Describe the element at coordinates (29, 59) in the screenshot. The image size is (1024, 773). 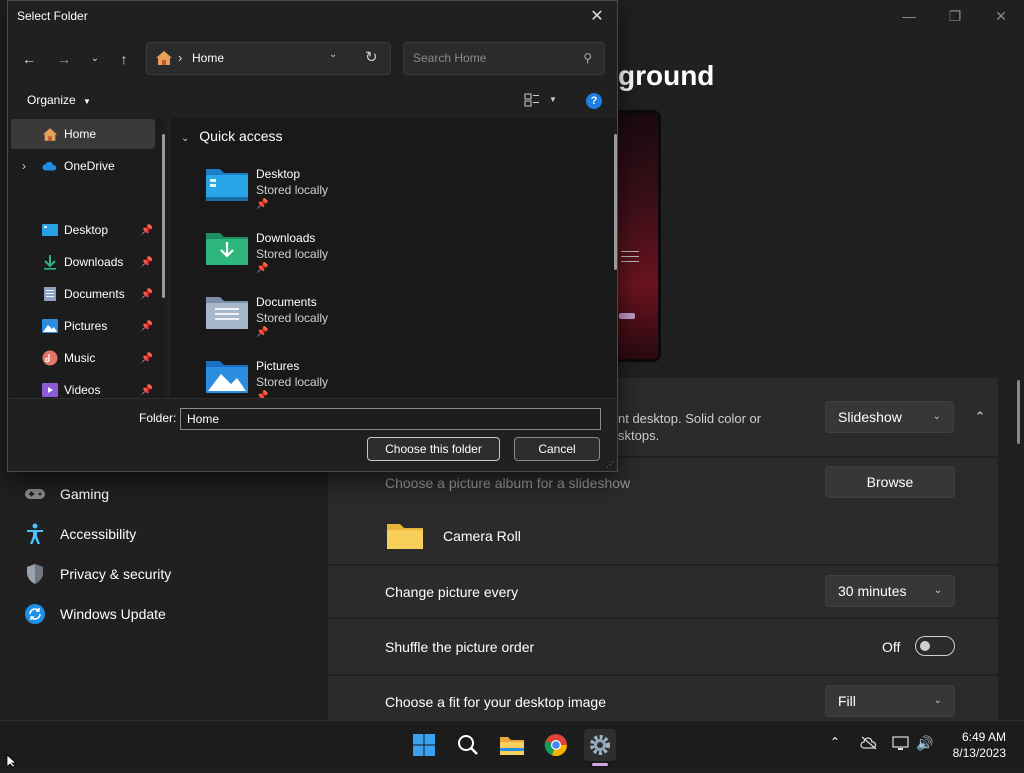
I see `back-arrow-icon: ←` at that location.